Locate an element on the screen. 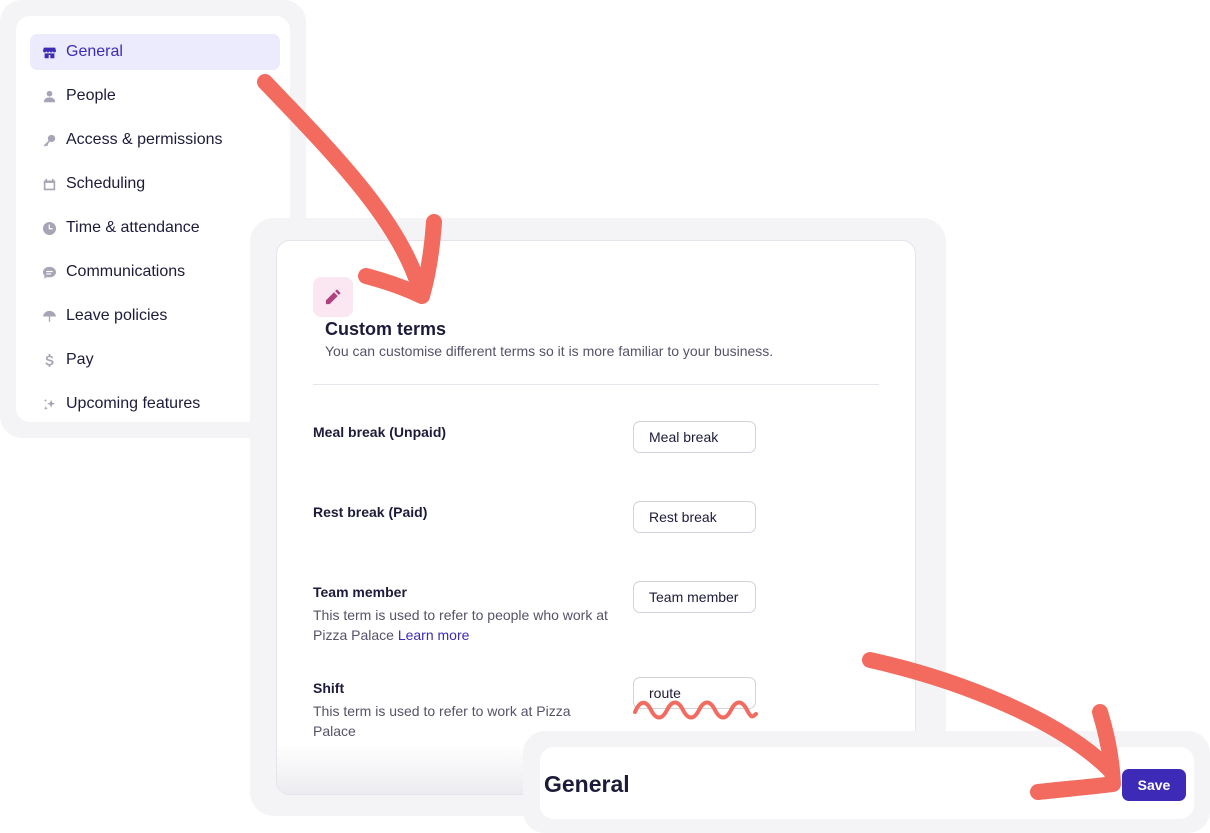 The width and height of the screenshot is (1210, 833). sidebar-item-label: Communications is located at coordinates (126, 271).